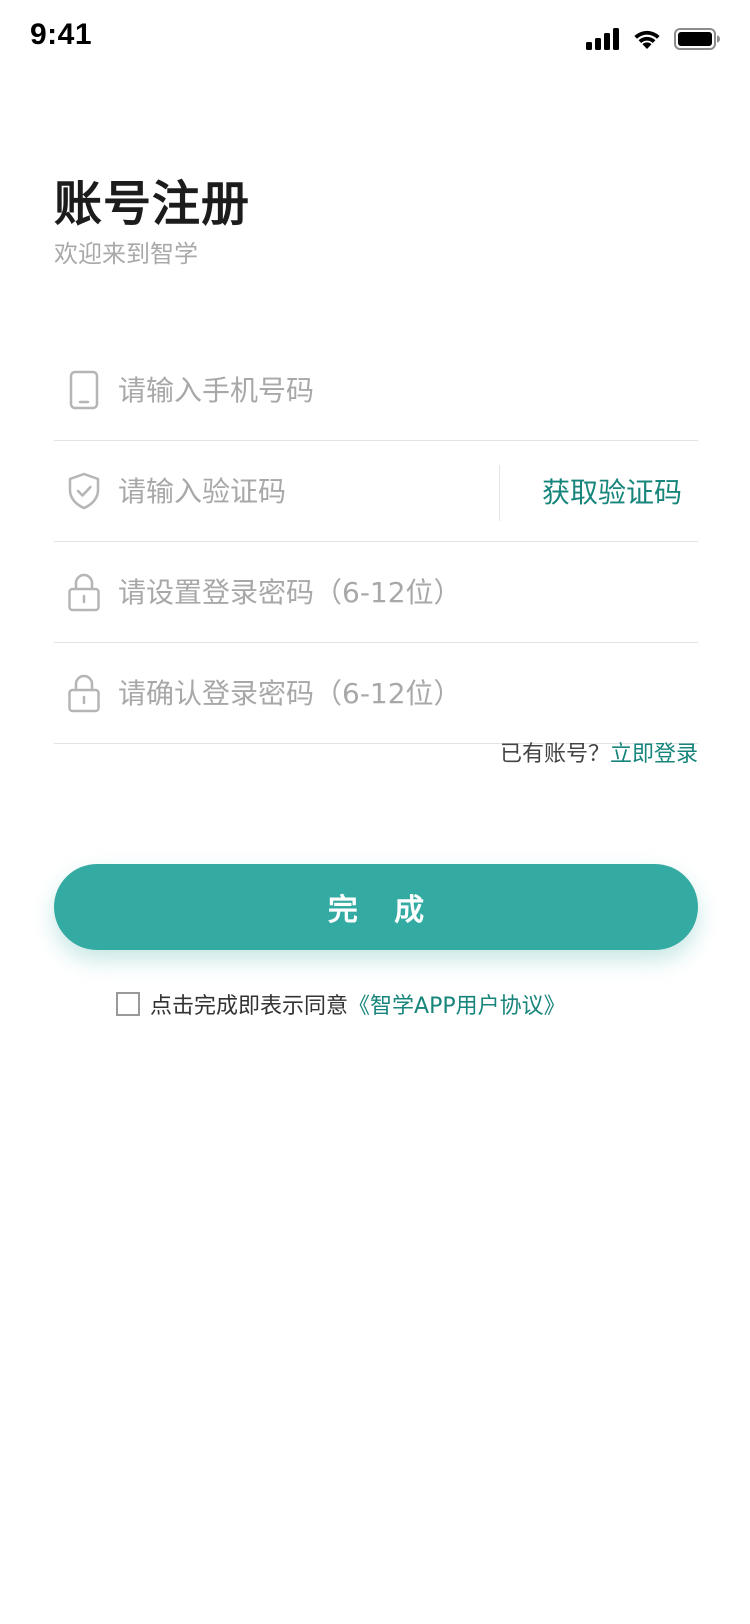 Image resolution: width=750 pixels, height=1624 pixels. I want to click on login-link: 立即登录, so click(654, 754).